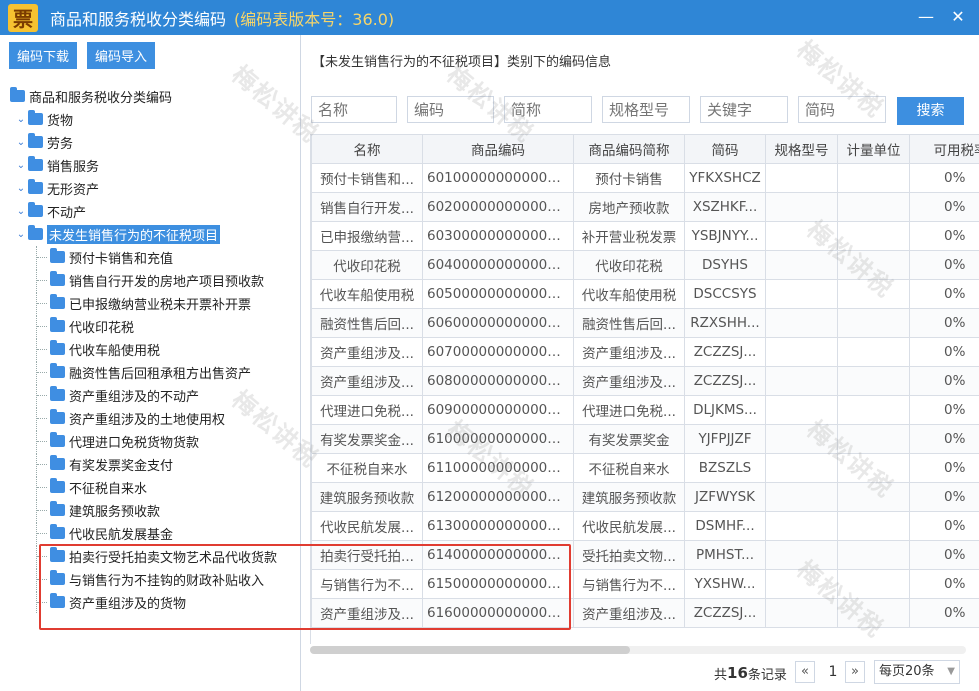 This screenshot has width=979, height=691. What do you see at coordinates (944, 149) in the screenshot?
I see `col-header-tax-rate: 可用税率` at bounding box center [944, 149].